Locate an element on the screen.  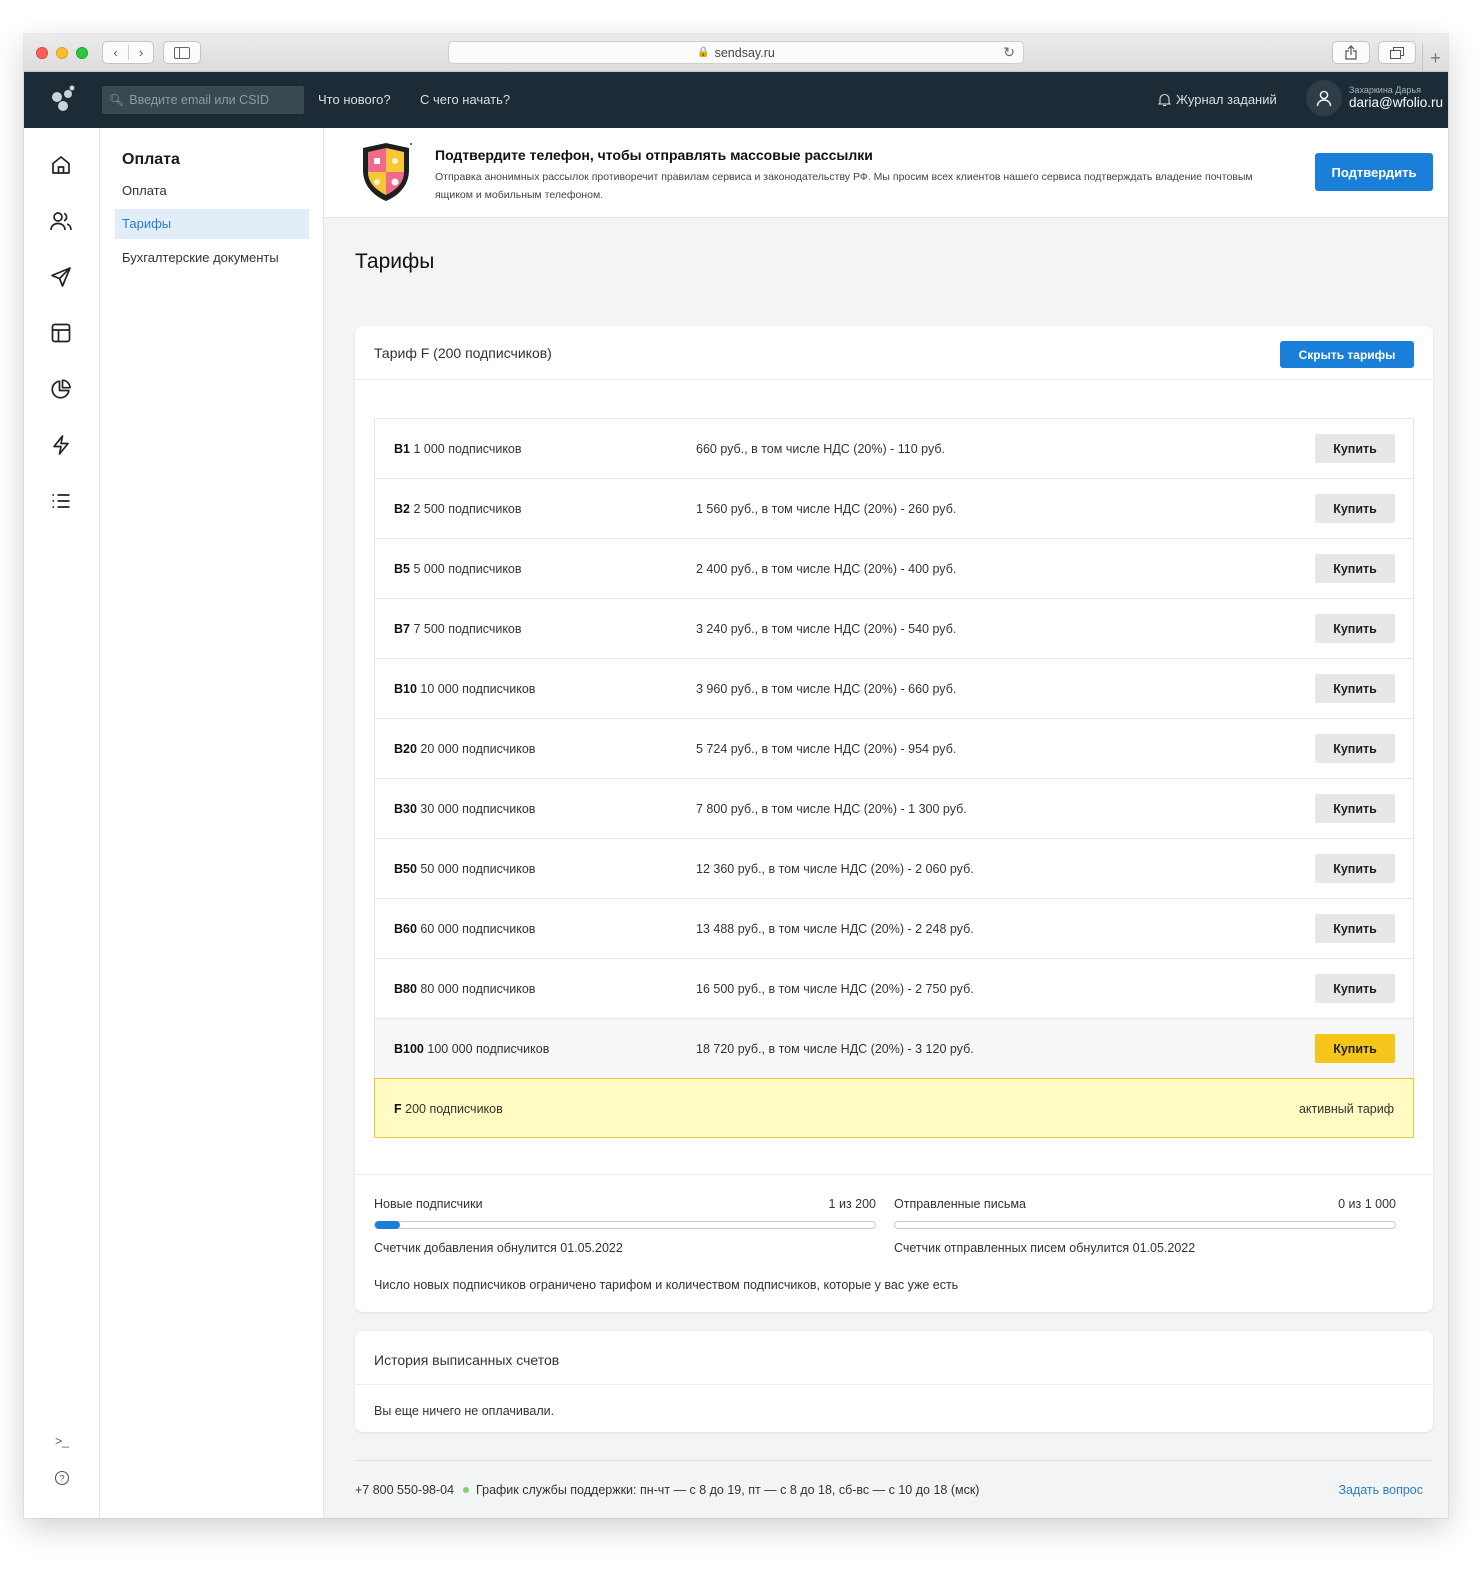
search-box: 🔍︎ is located at coordinates (203, 100).